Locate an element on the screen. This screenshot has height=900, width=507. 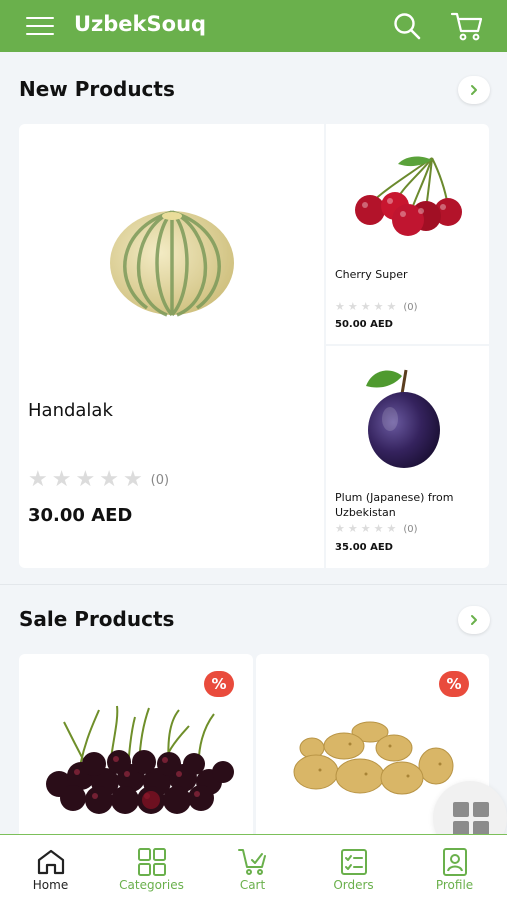
sale-products-more-button is located at coordinates (474, 620).